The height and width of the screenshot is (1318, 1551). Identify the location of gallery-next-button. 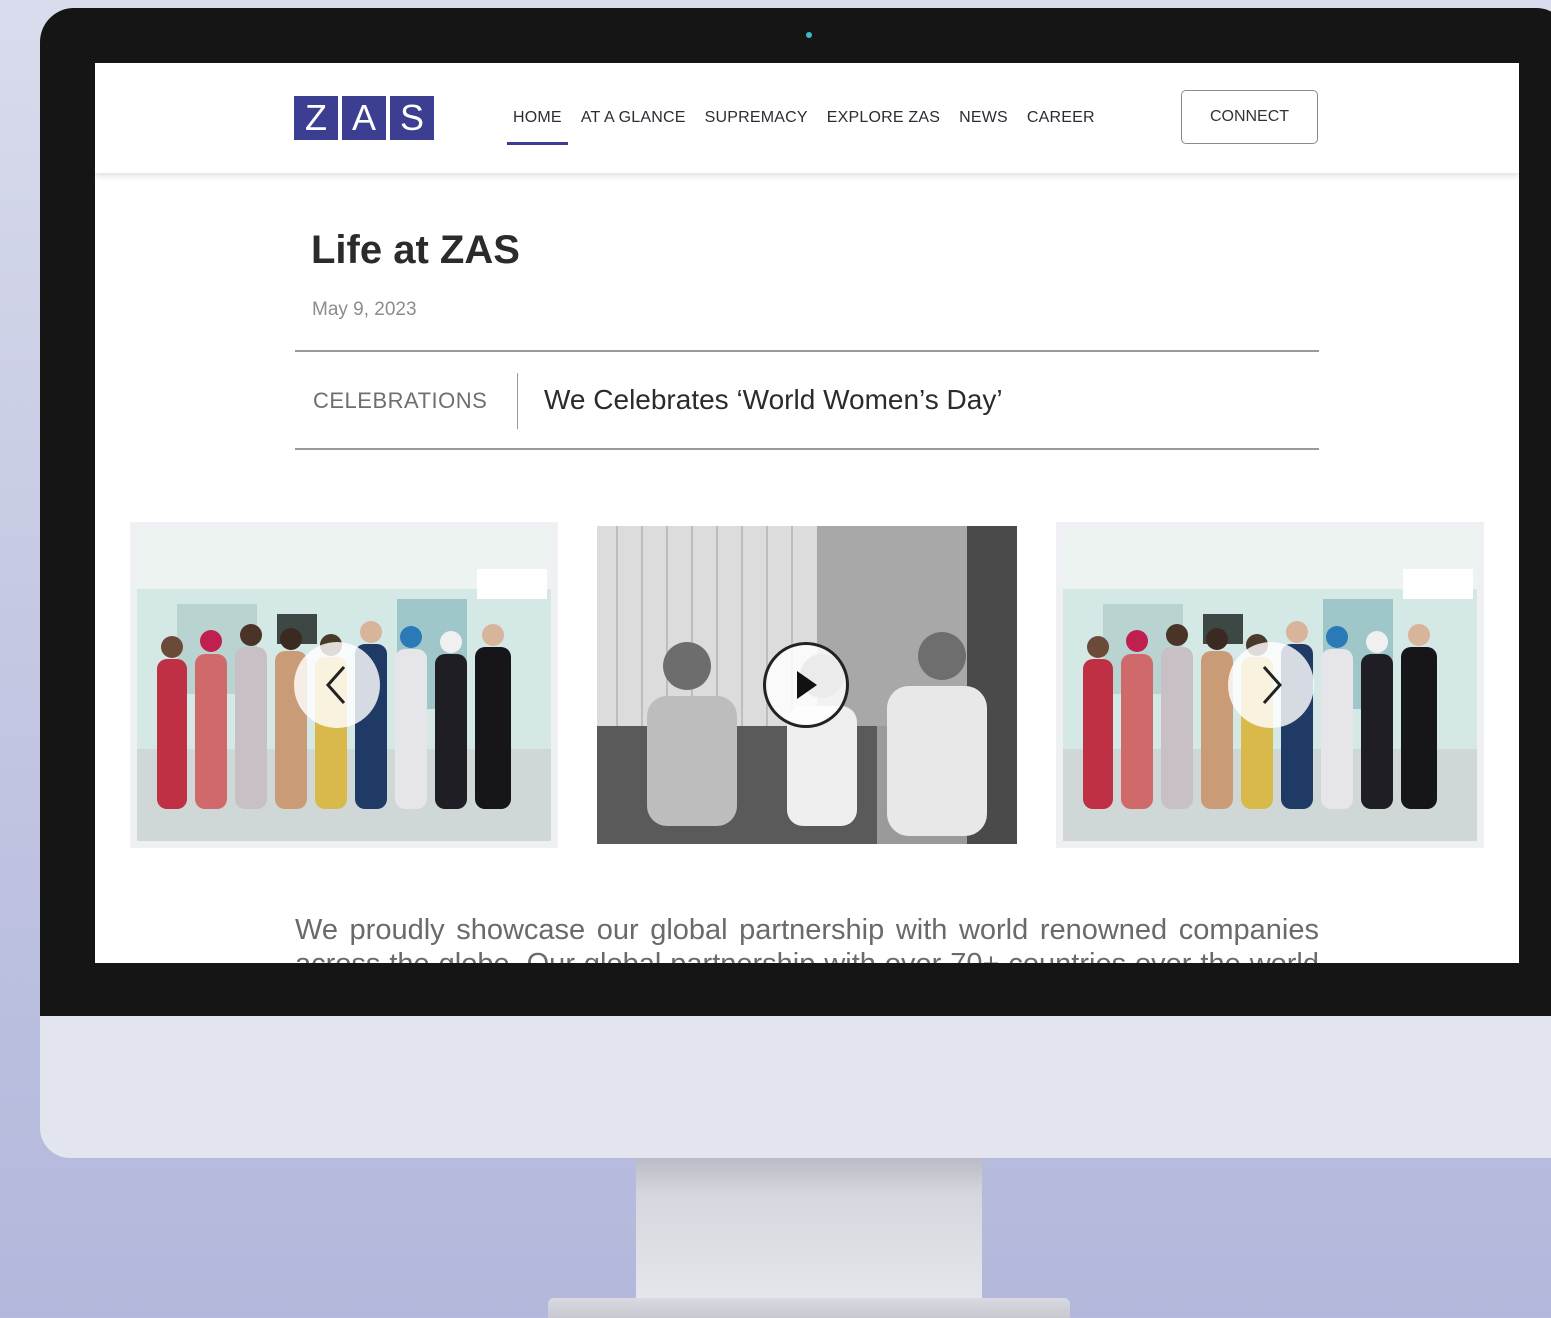
(1271, 685).